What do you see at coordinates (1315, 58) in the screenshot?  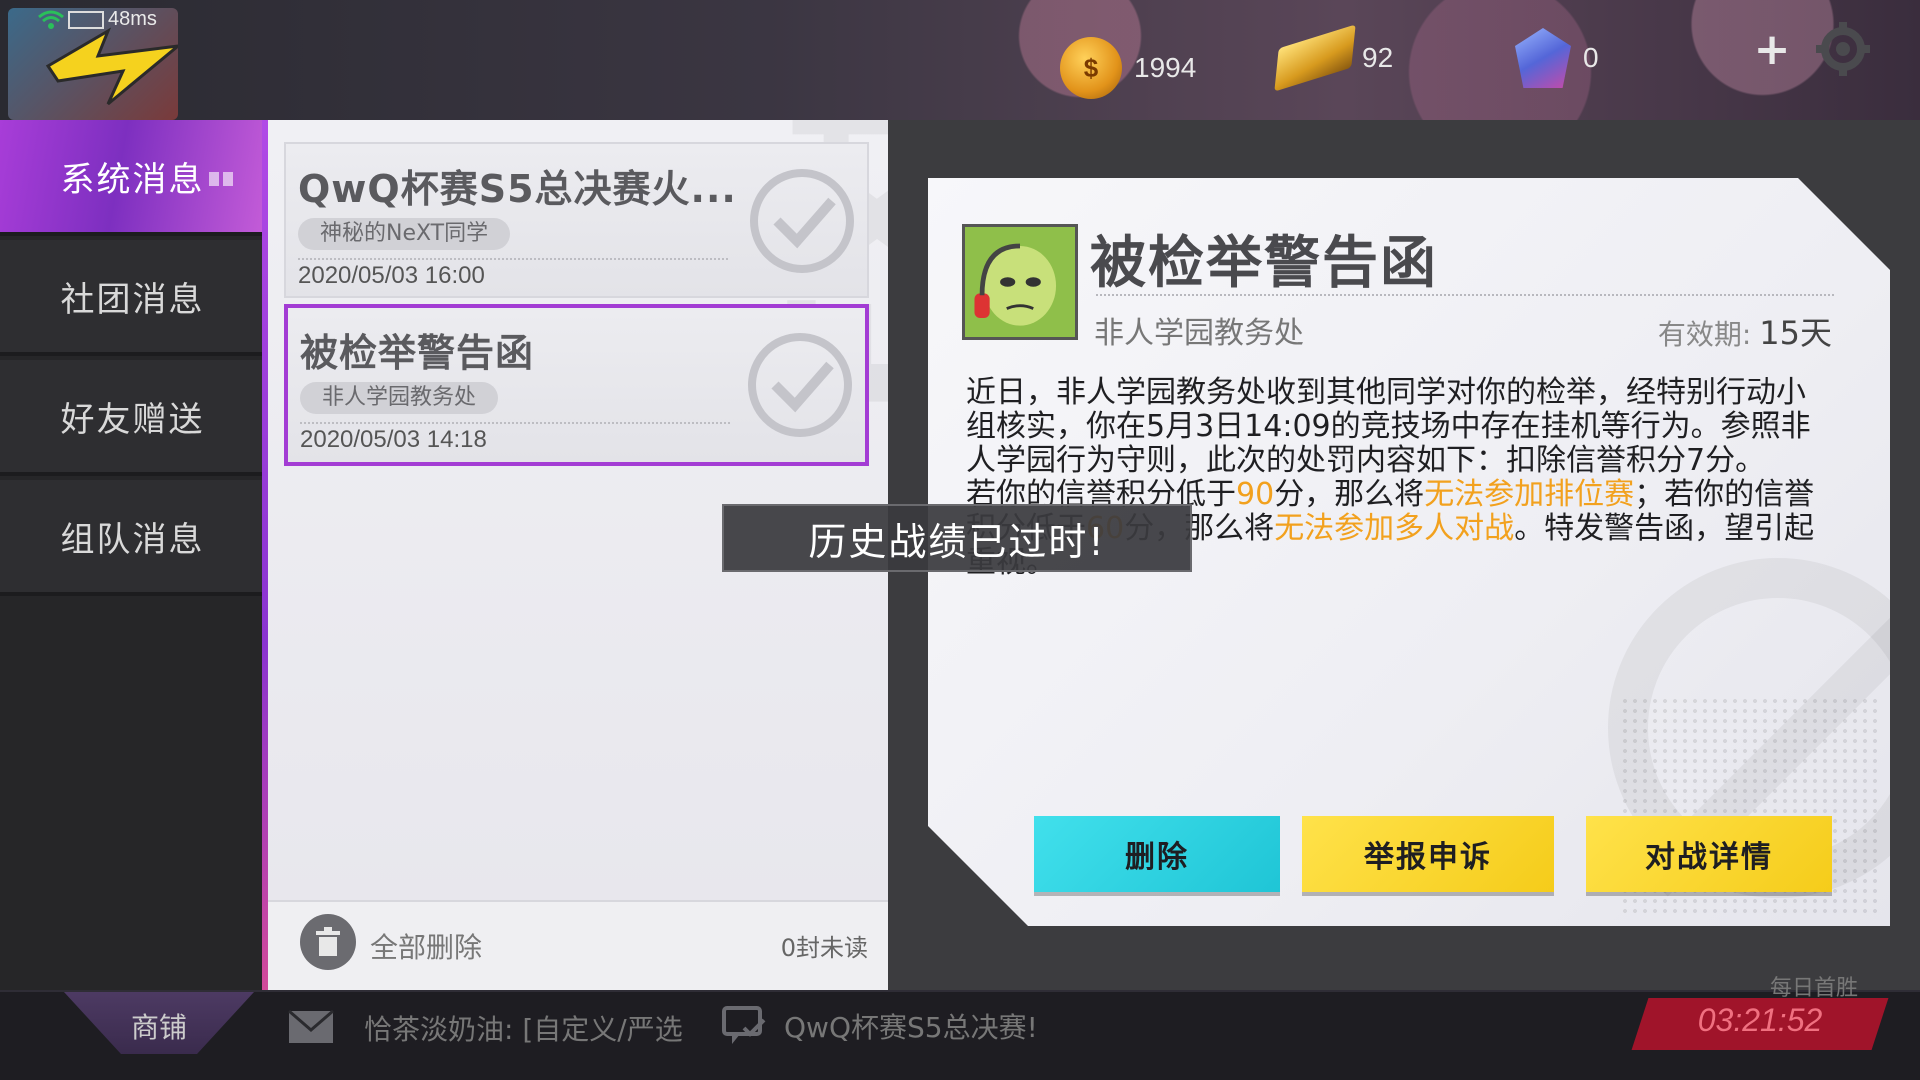 I see `gold-bar-icon` at bounding box center [1315, 58].